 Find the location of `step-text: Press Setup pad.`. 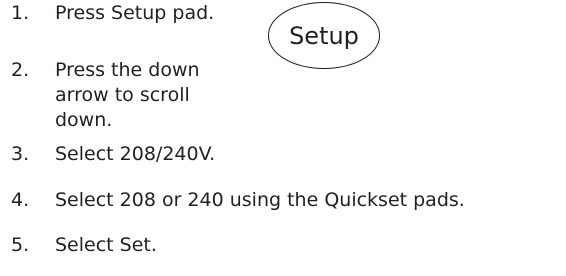

step-text: Press Setup pad. is located at coordinates (135, 13).